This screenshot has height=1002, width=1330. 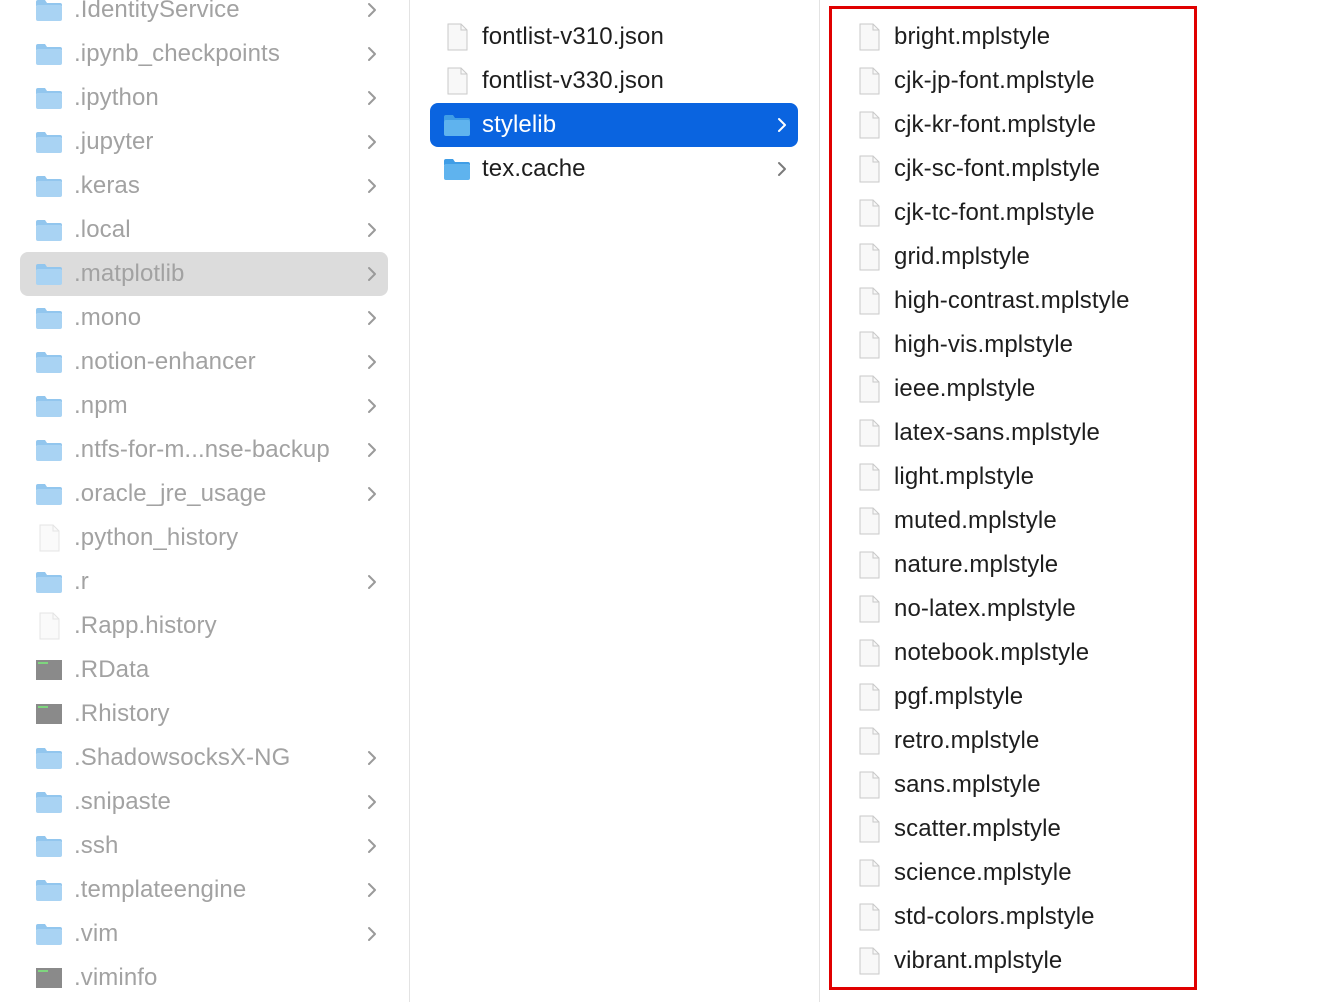 I want to click on folder-row: .ipython, so click(x=204, y=98).